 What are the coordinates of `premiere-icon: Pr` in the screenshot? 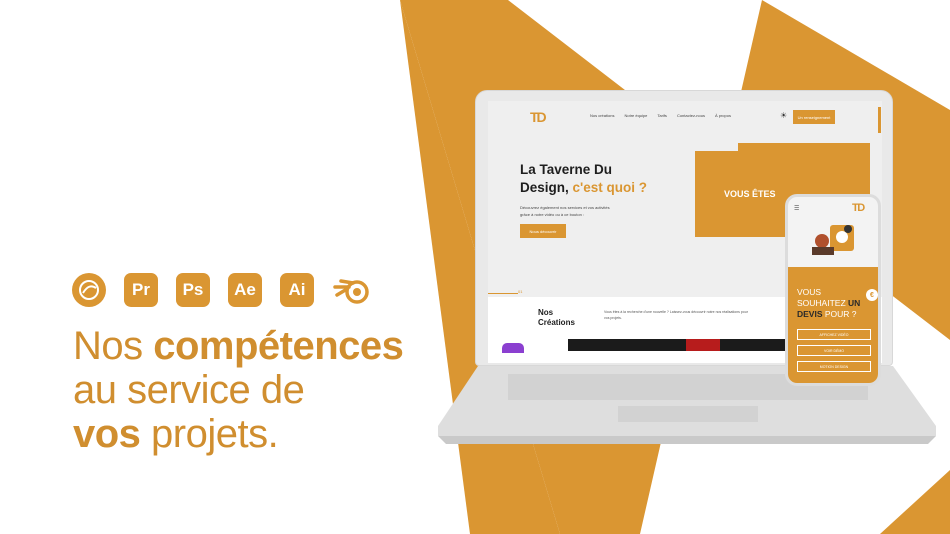 It's located at (141, 290).